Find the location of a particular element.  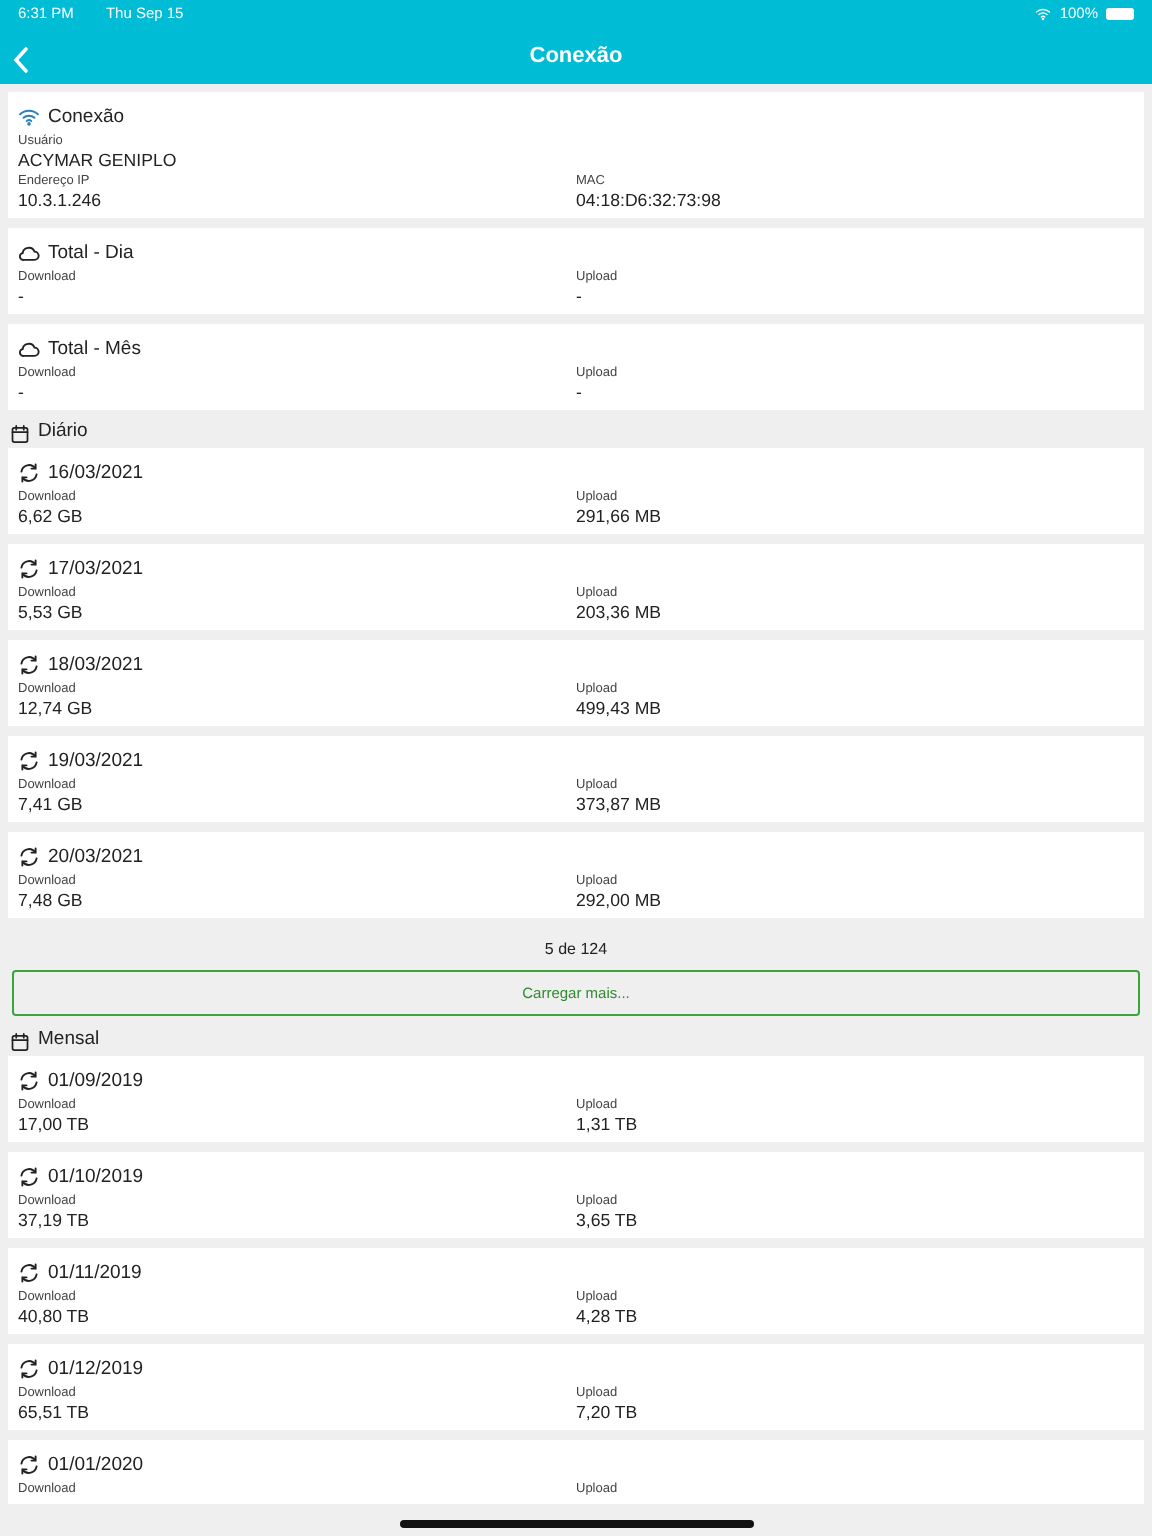

upload-value: 203,36 MB is located at coordinates (619, 613).